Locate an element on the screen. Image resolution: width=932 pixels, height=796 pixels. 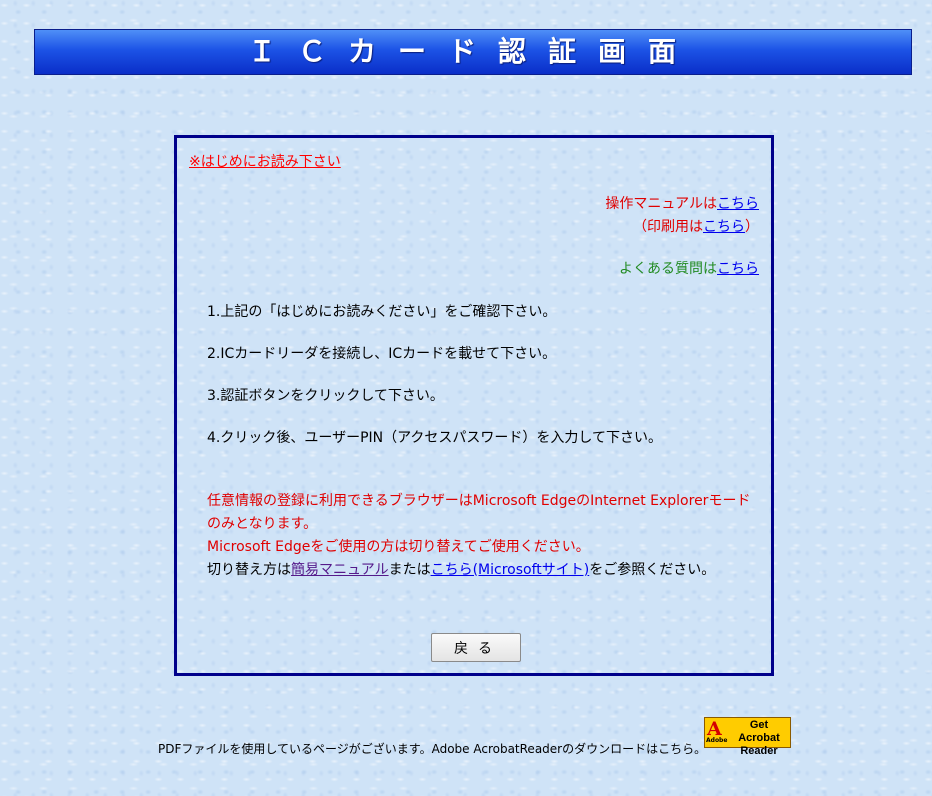
adobe-brand-text: Adobe is located at coordinates (717, 740).